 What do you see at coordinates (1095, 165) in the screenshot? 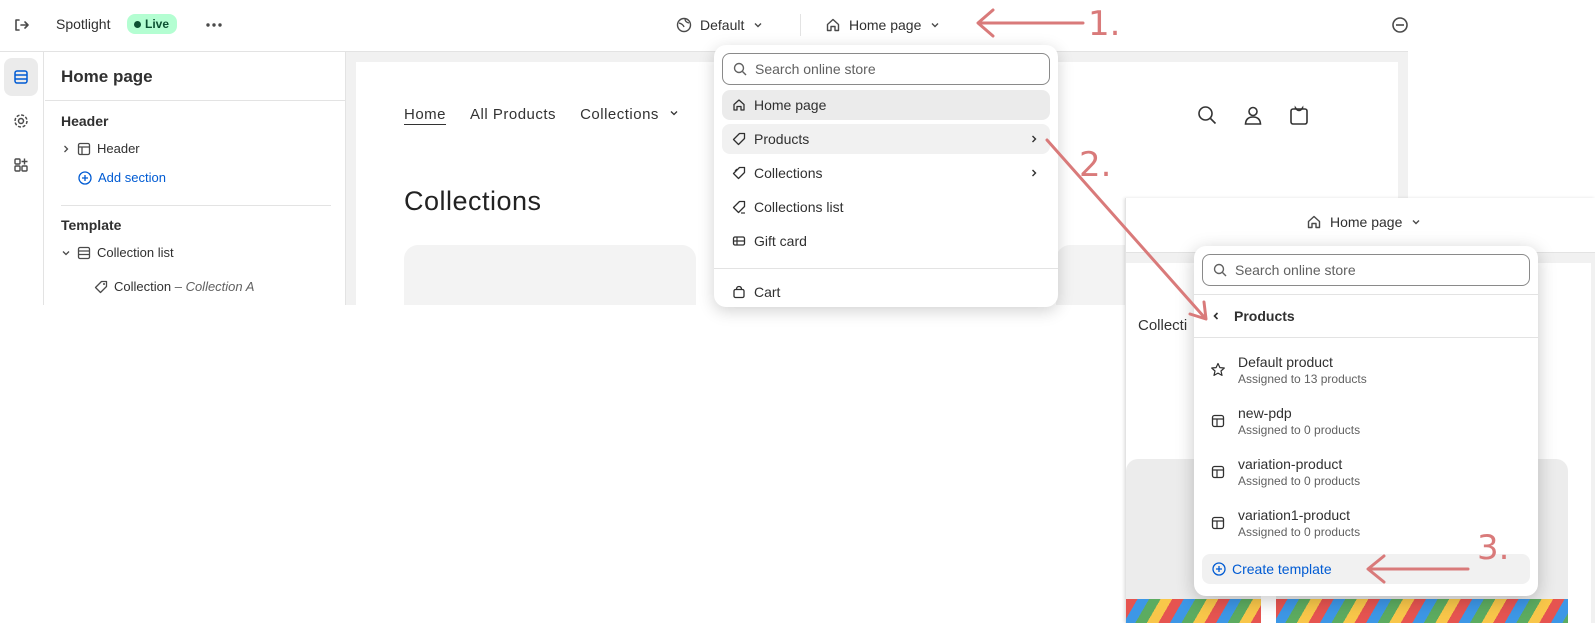
I see `annotation-step-2: 2.` at bounding box center [1095, 165].